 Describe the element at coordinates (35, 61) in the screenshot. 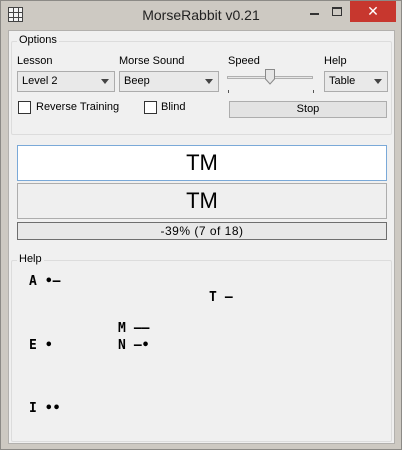

I see `lesson-label: Lesson` at that location.